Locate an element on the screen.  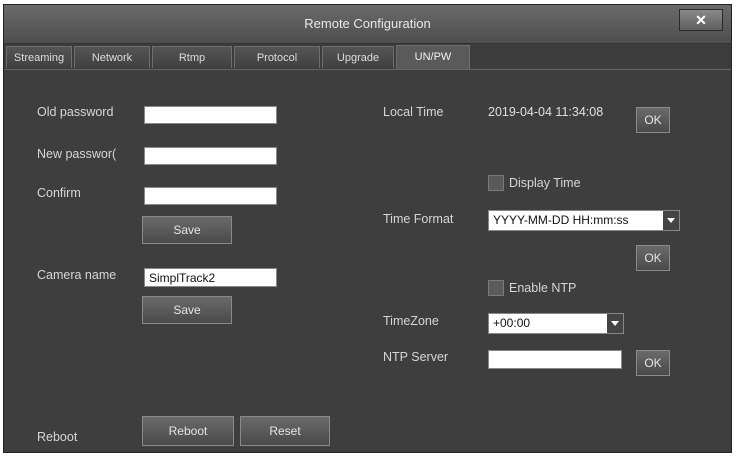
reboot-label: Reboot is located at coordinates (57, 437).